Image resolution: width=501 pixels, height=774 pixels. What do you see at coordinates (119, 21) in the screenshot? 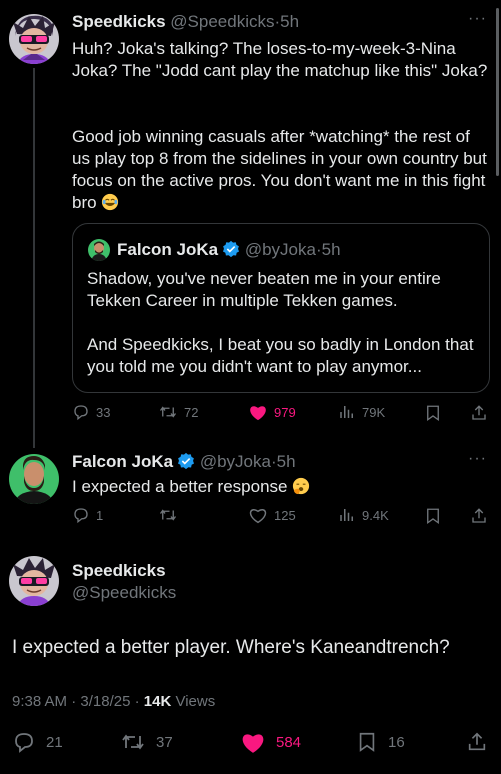
I see `display-name: Speedkicks` at bounding box center [119, 21].